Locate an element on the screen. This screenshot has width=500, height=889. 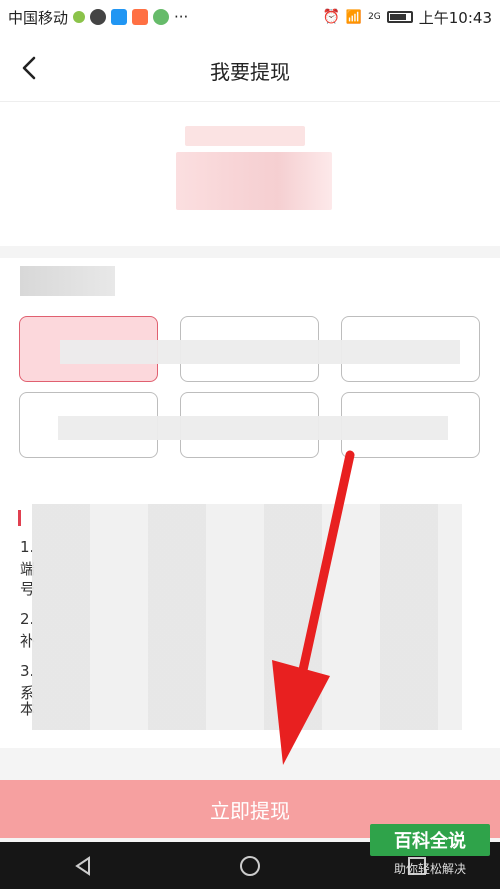
music-app-icon is located at coordinates (98, 17).